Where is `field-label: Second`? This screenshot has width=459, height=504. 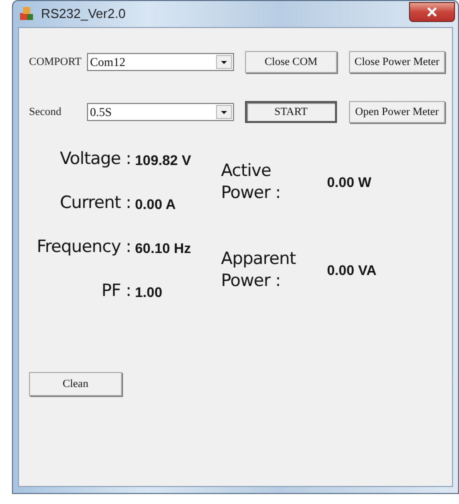 field-label: Second is located at coordinates (45, 112).